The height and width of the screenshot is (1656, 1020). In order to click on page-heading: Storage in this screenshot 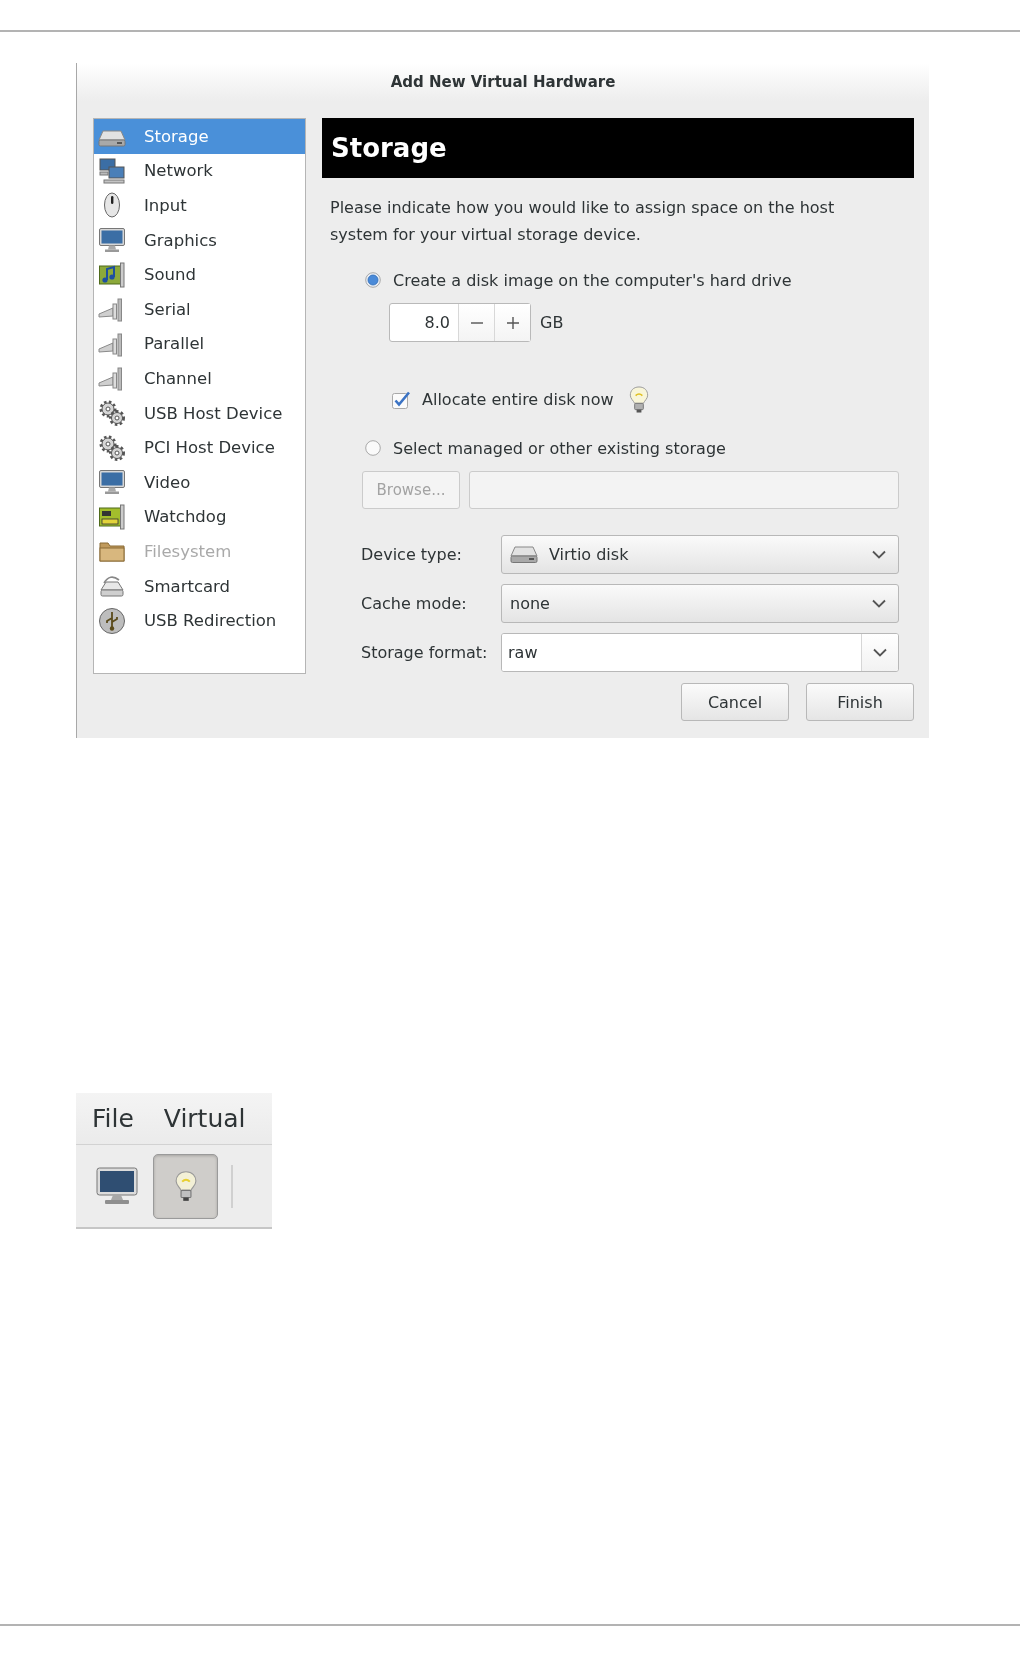, I will do `click(618, 148)`.